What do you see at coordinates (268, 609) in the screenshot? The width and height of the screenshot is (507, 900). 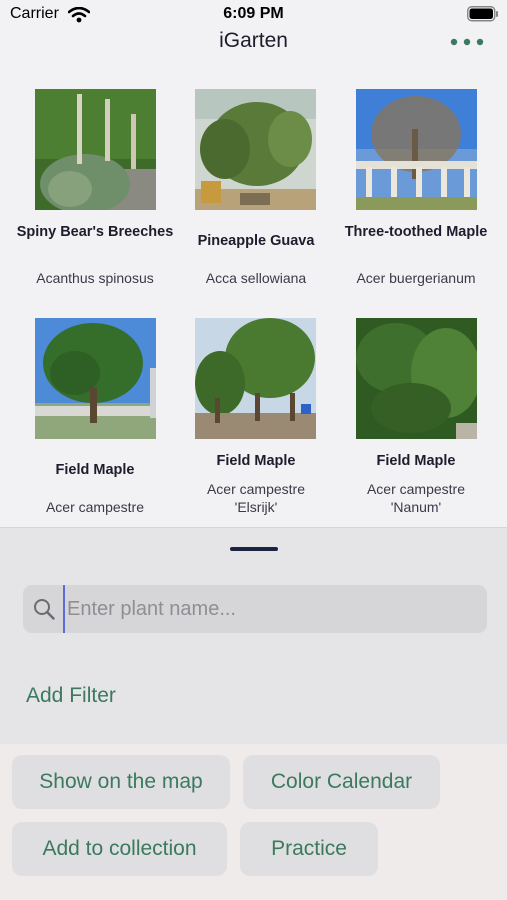 I see `search-input` at bounding box center [268, 609].